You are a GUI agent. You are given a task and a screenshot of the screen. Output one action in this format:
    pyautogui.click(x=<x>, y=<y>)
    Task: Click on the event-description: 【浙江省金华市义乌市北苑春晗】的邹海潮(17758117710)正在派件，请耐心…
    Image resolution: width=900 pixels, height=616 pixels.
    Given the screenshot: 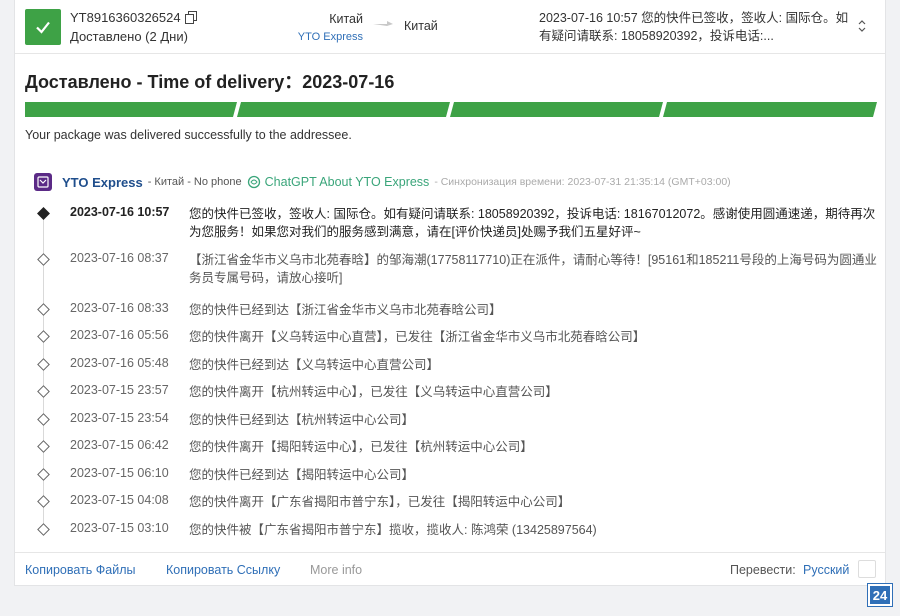 What is the action you would take?
    pyautogui.click(x=533, y=269)
    